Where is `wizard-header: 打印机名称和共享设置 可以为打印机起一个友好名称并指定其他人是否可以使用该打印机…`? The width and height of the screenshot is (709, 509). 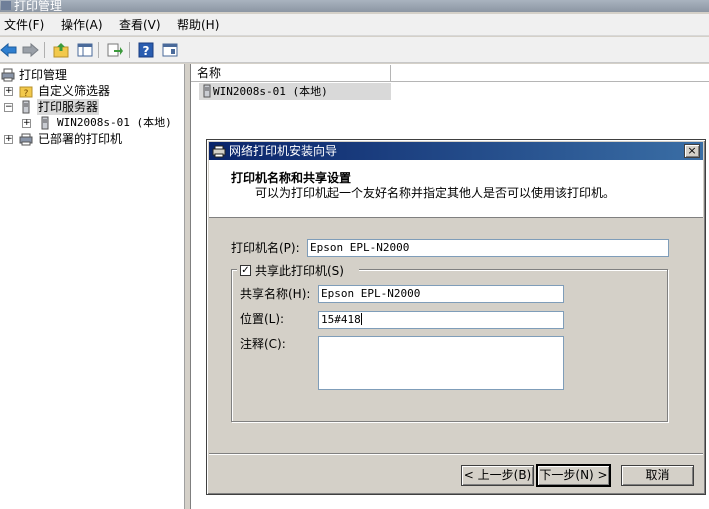 wizard-header: 打印机名称和共享设置 可以为打印机起一个友好名称并指定其他人是否可以使用该打印机… is located at coordinates (456, 189).